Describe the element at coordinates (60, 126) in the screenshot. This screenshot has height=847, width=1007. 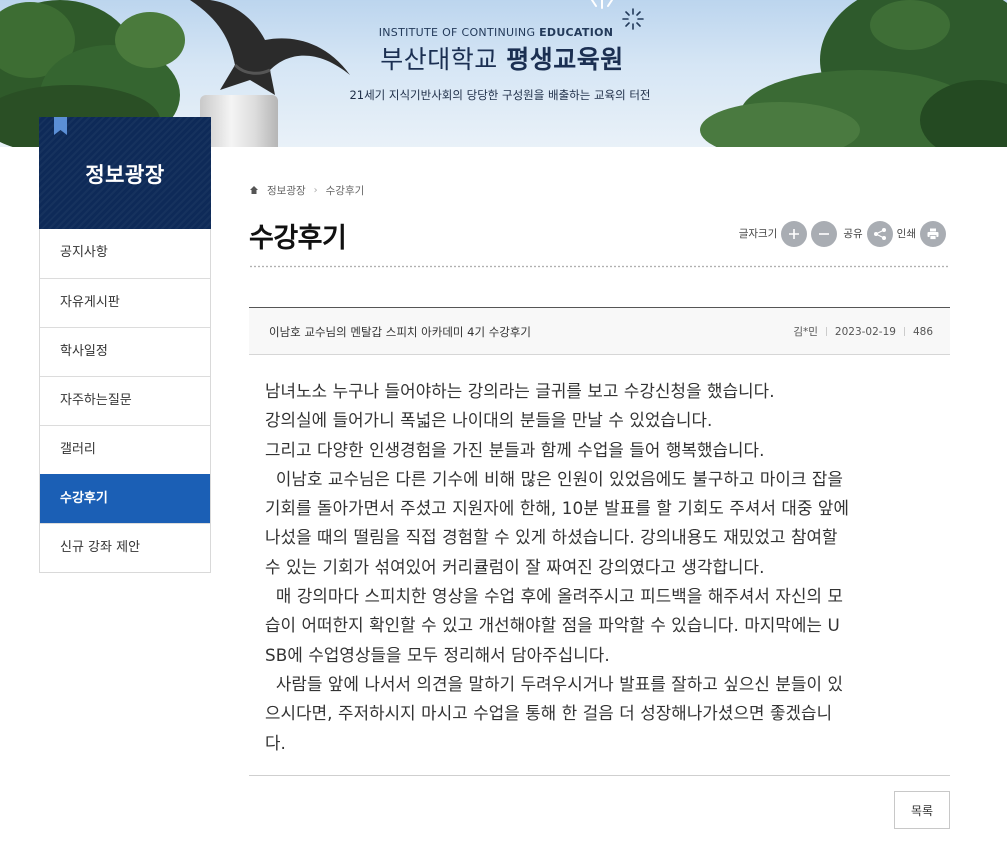
I see `bookmark-icon` at that location.